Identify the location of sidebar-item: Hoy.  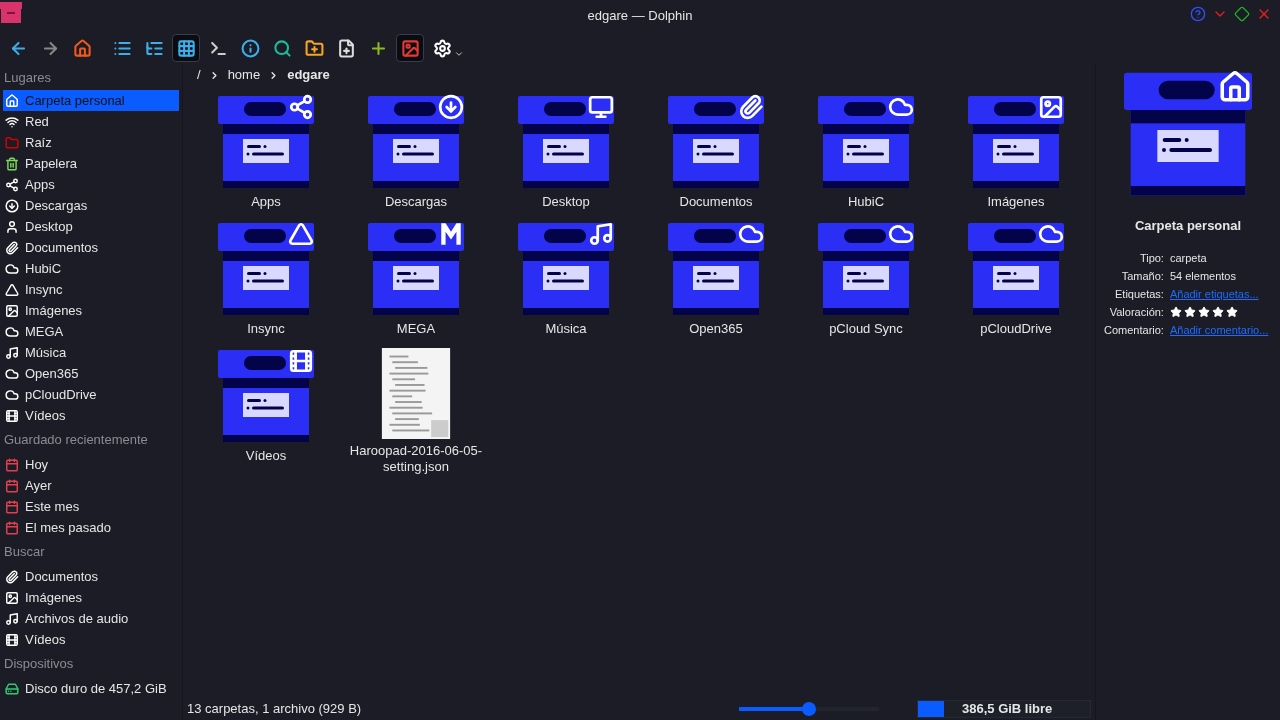
(91, 464).